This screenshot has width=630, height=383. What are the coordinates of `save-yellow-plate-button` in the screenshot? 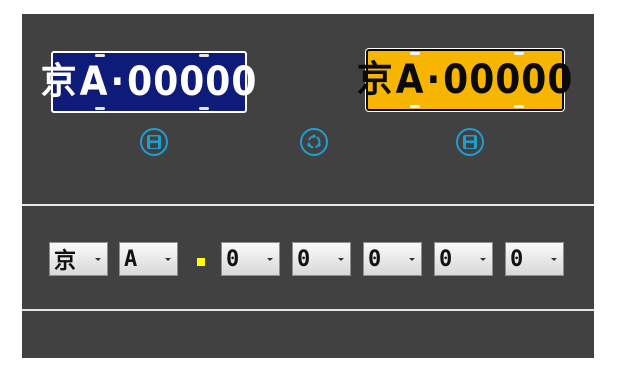 It's located at (470, 142).